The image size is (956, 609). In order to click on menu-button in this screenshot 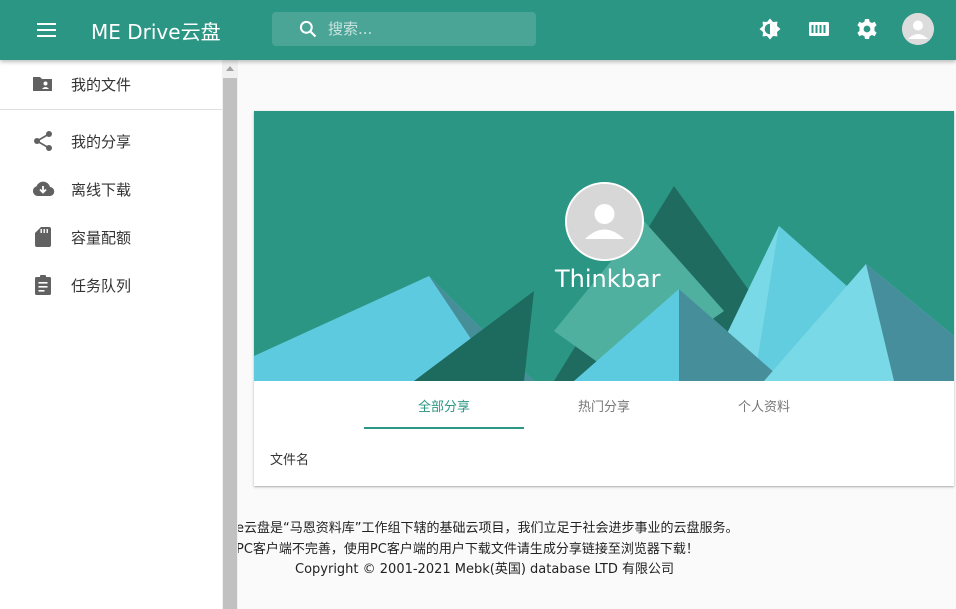, I will do `click(47, 30)`.